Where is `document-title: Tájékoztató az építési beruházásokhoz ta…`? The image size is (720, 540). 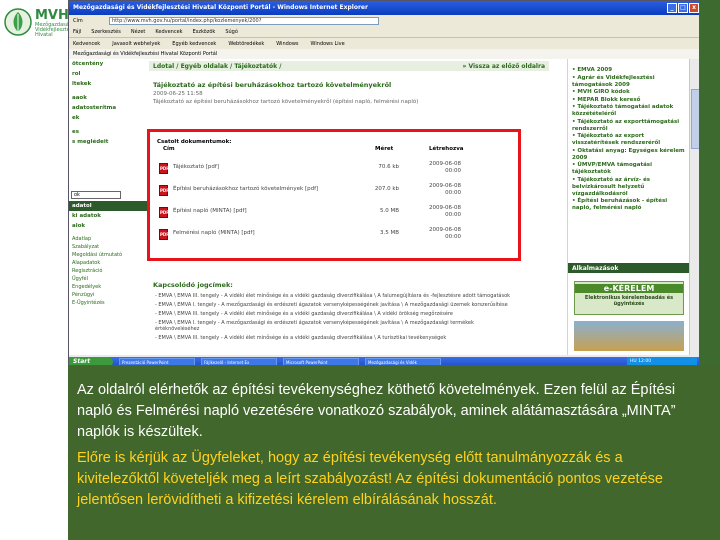
document-title: Tájékoztató az építési beruházásokhoz ta… is located at coordinates (272, 85).